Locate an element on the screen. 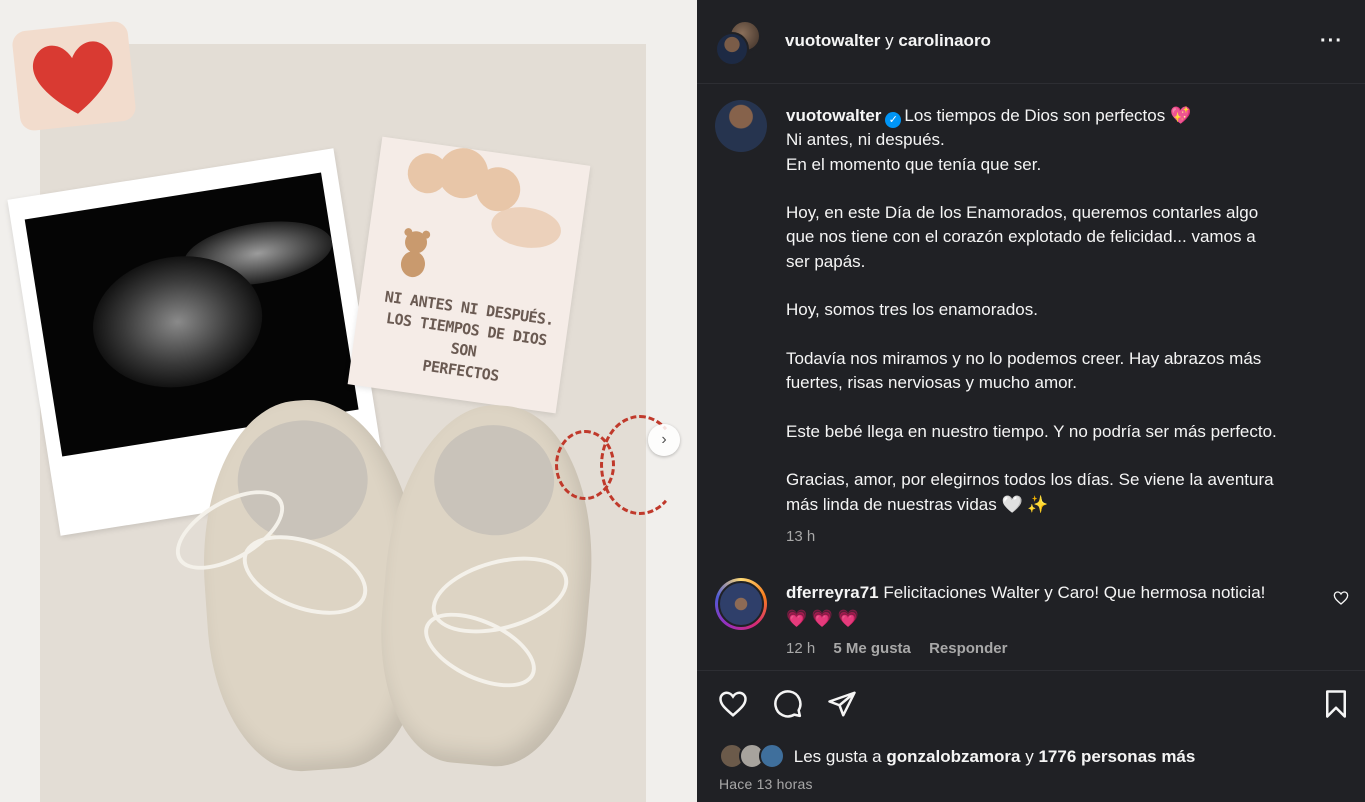  comment-like-button is located at coordinates (1341, 600).